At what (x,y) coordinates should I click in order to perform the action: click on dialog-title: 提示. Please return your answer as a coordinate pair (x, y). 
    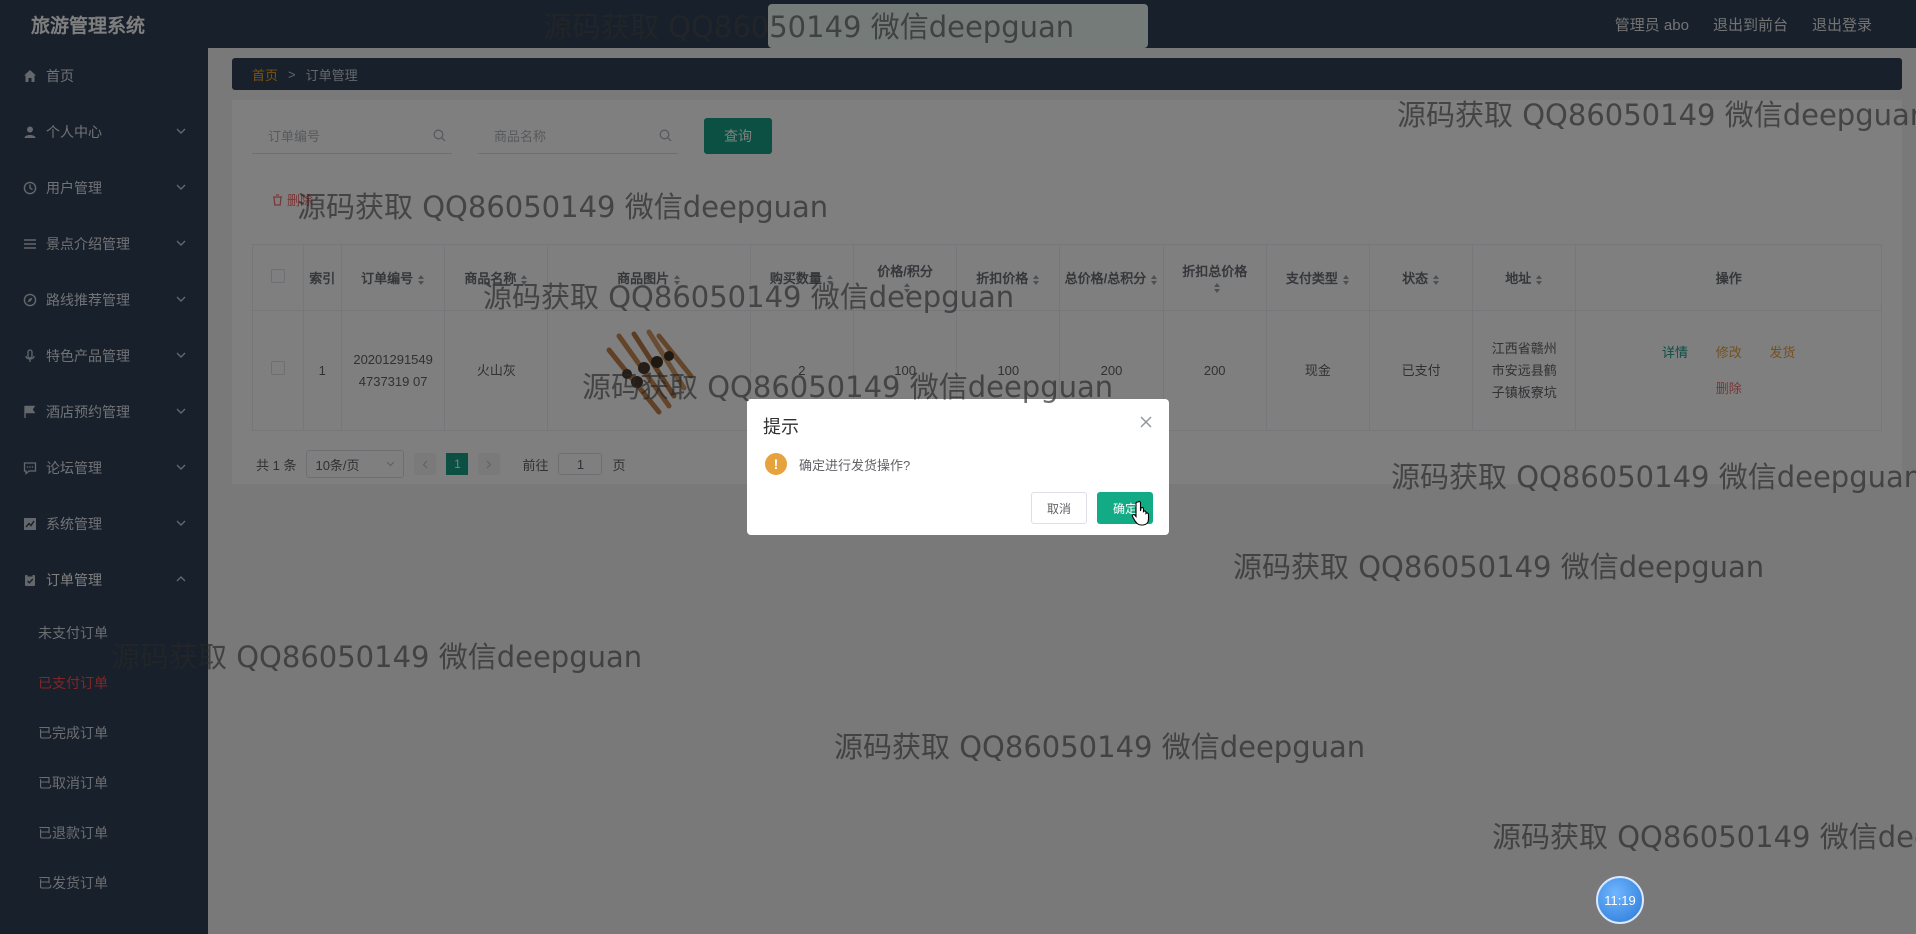
    Looking at the image, I should click on (781, 427).